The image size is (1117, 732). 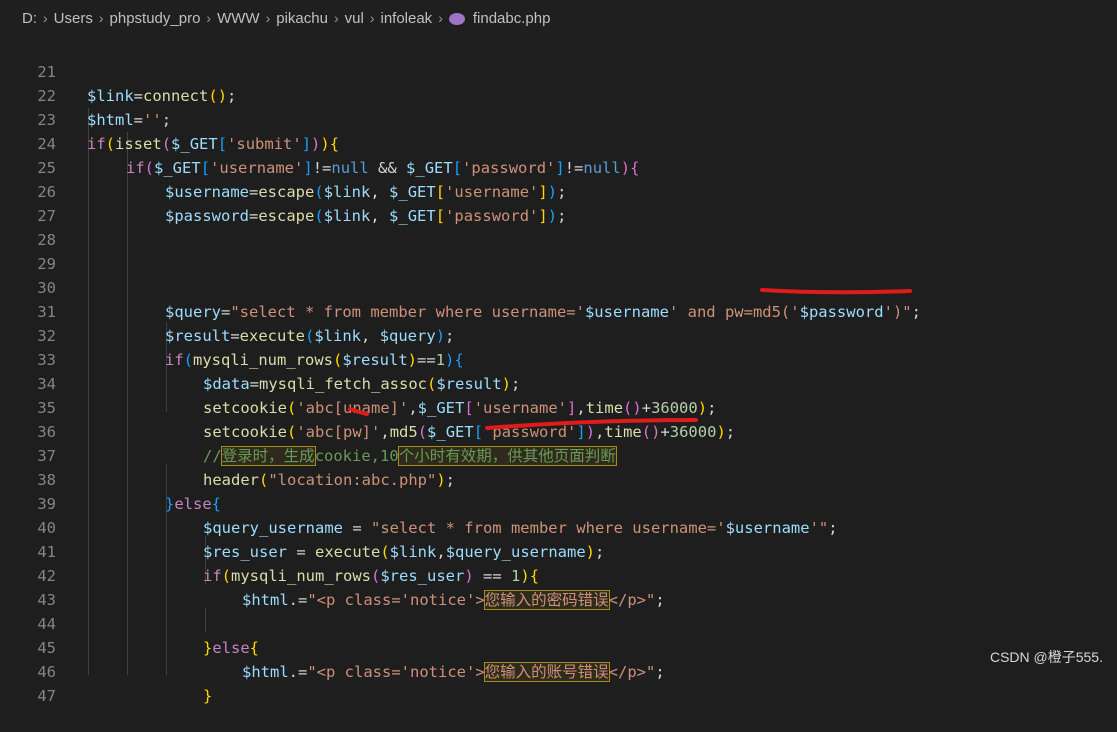 What do you see at coordinates (558, 550) in the screenshot?
I see `code-line: 41 if(mysqli_num_rows($res_user) == 1){` at bounding box center [558, 550].